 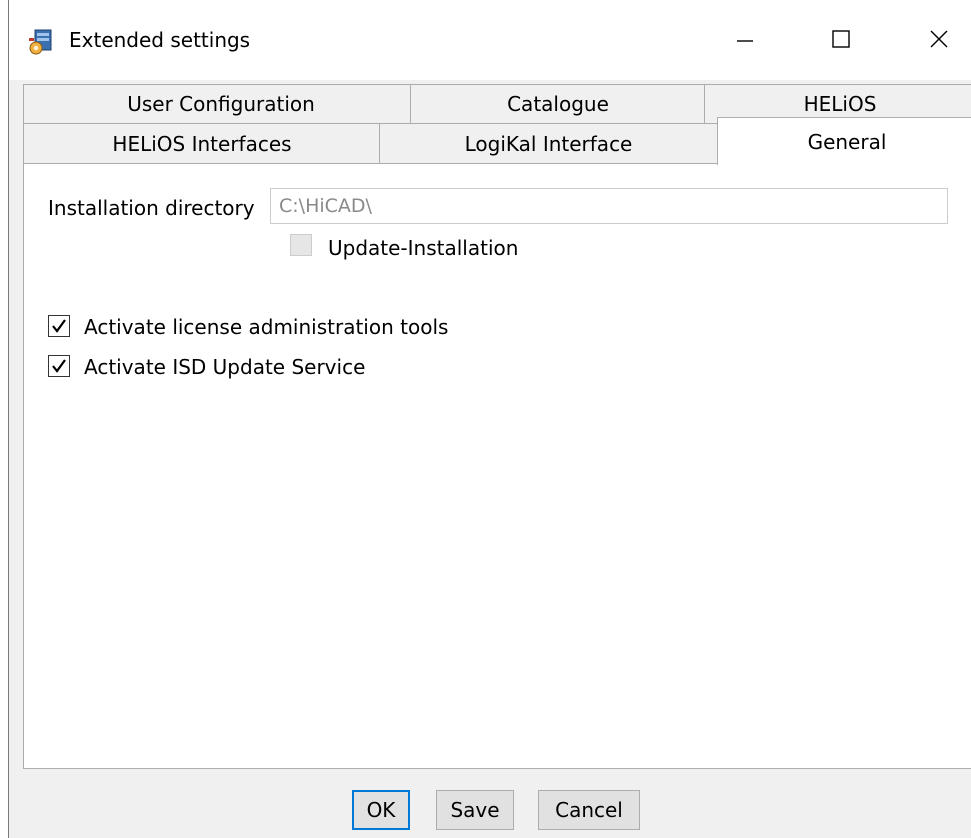 I want to click on close-icon, so click(x=939, y=39).